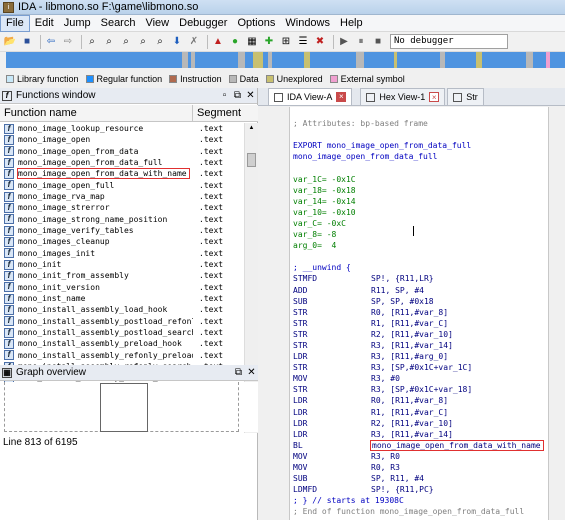 This screenshot has width=565, height=520. Describe the element at coordinates (273, 313) in the screenshot. I see `arrows-gutter` at that location.